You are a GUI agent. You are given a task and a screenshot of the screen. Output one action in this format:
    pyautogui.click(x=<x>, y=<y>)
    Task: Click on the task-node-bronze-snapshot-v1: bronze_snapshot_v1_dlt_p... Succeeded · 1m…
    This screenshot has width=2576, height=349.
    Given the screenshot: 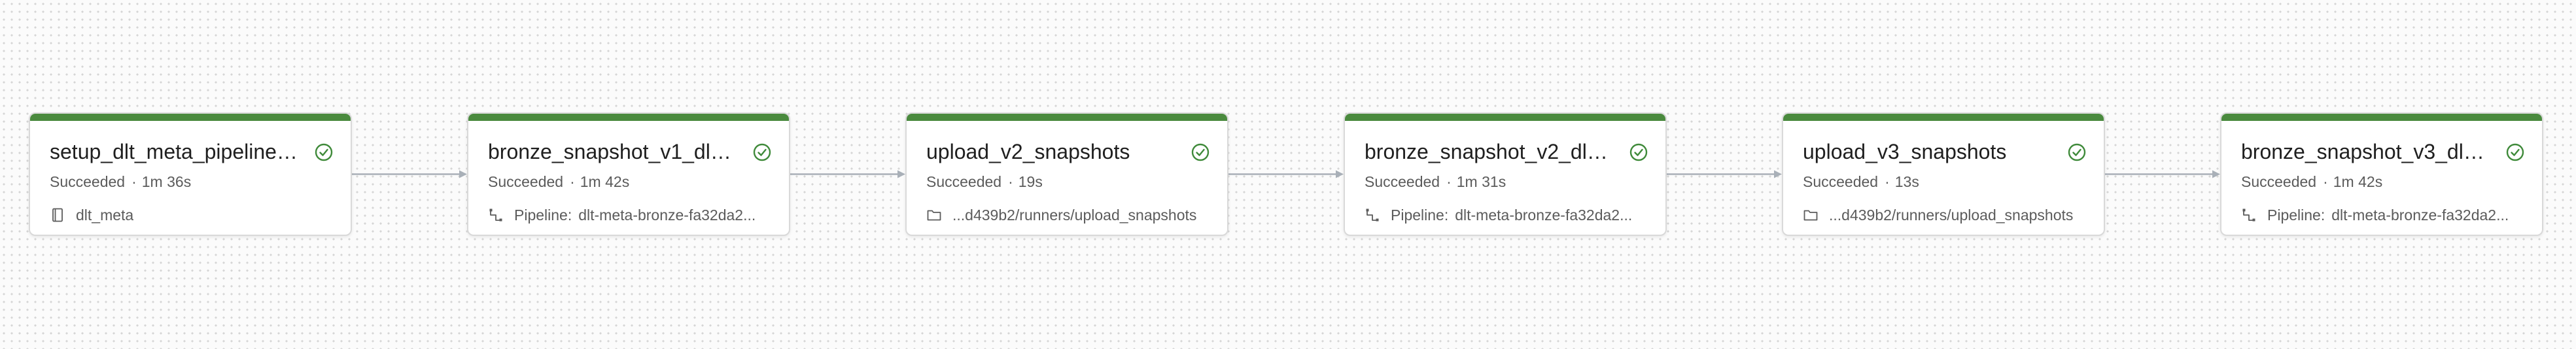 What is the action you would take?
    pyautogui.click(x=628, y=174)
    